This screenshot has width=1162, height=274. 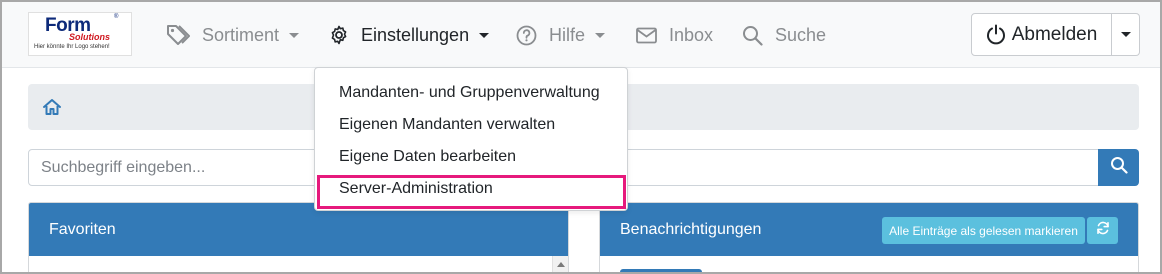 What do you see at coordinates (339, 35) in the screenshot?
I see `gear-icon` at bounding box center [339, 35].